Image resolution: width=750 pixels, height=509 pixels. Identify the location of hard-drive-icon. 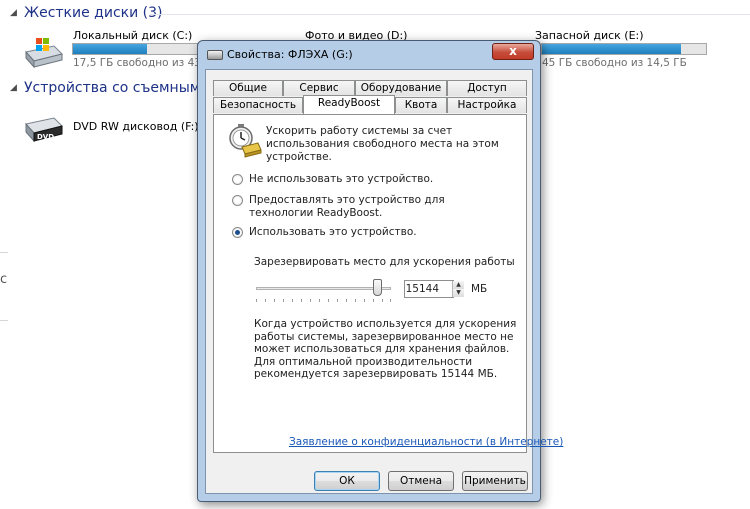
(44, 53).